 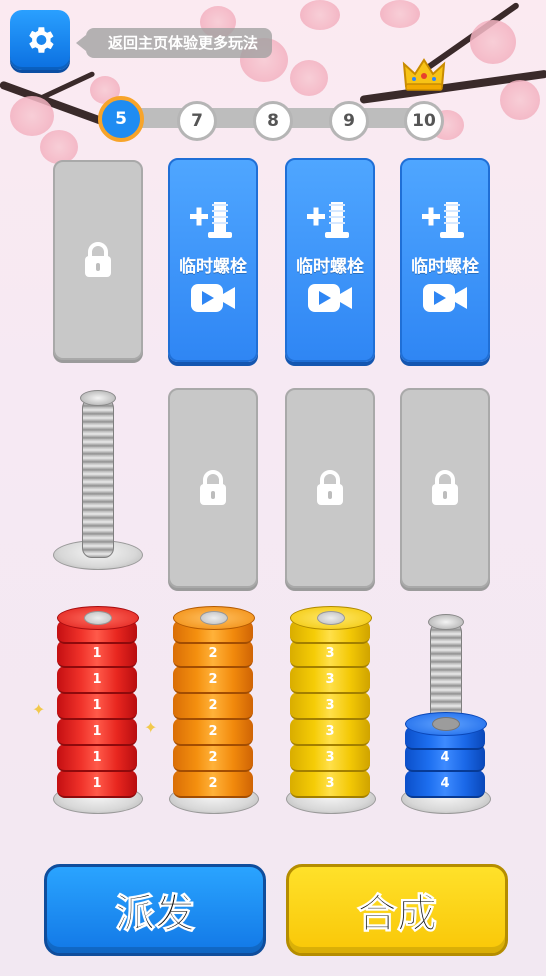 I want to click on nut-stack-orange: 2 2 2 2 2 2, so click(x=213, y=707).